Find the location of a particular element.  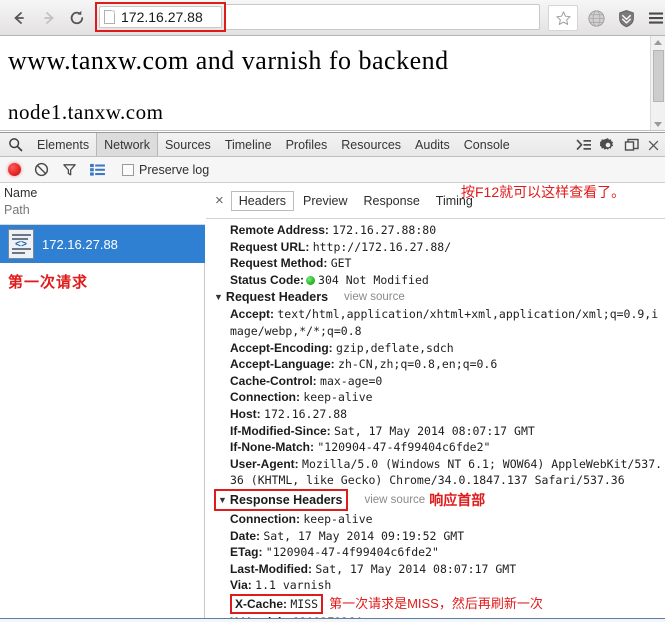

tab-sources: Sources is located at coordinates (188, 144).